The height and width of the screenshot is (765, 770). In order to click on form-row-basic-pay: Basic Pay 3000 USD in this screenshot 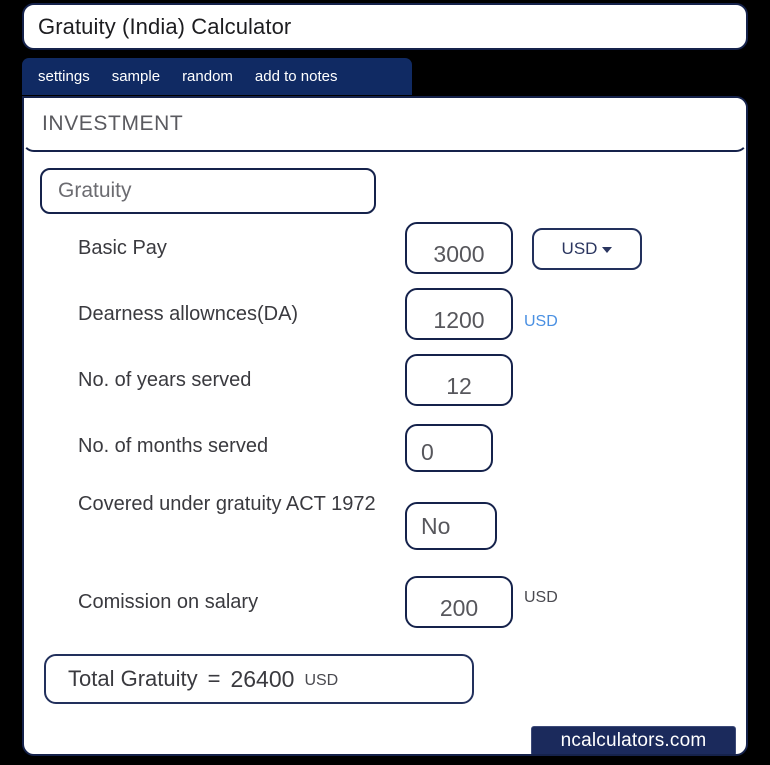, I will do `click(385, 256)`.